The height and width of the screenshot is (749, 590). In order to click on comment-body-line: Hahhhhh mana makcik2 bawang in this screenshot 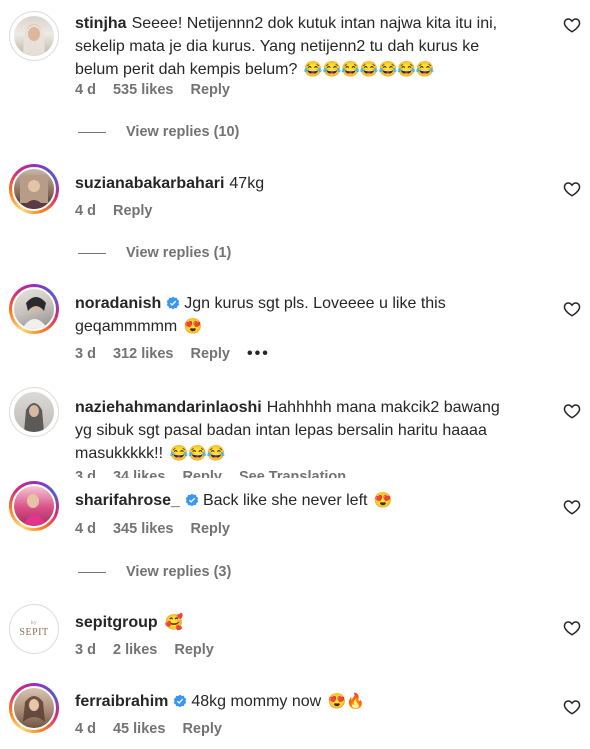, I will do `click(383, 407)`.